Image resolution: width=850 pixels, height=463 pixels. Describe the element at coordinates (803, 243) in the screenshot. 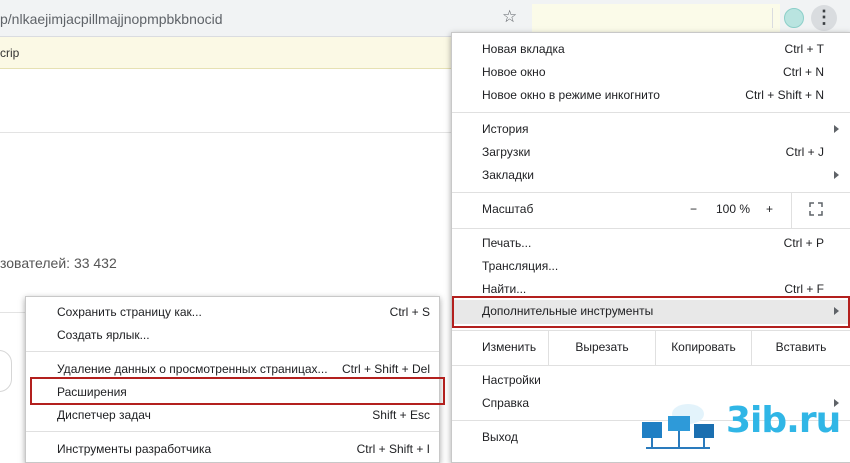

I see `menu-item-shortcut: Ctrl + P` at that location.